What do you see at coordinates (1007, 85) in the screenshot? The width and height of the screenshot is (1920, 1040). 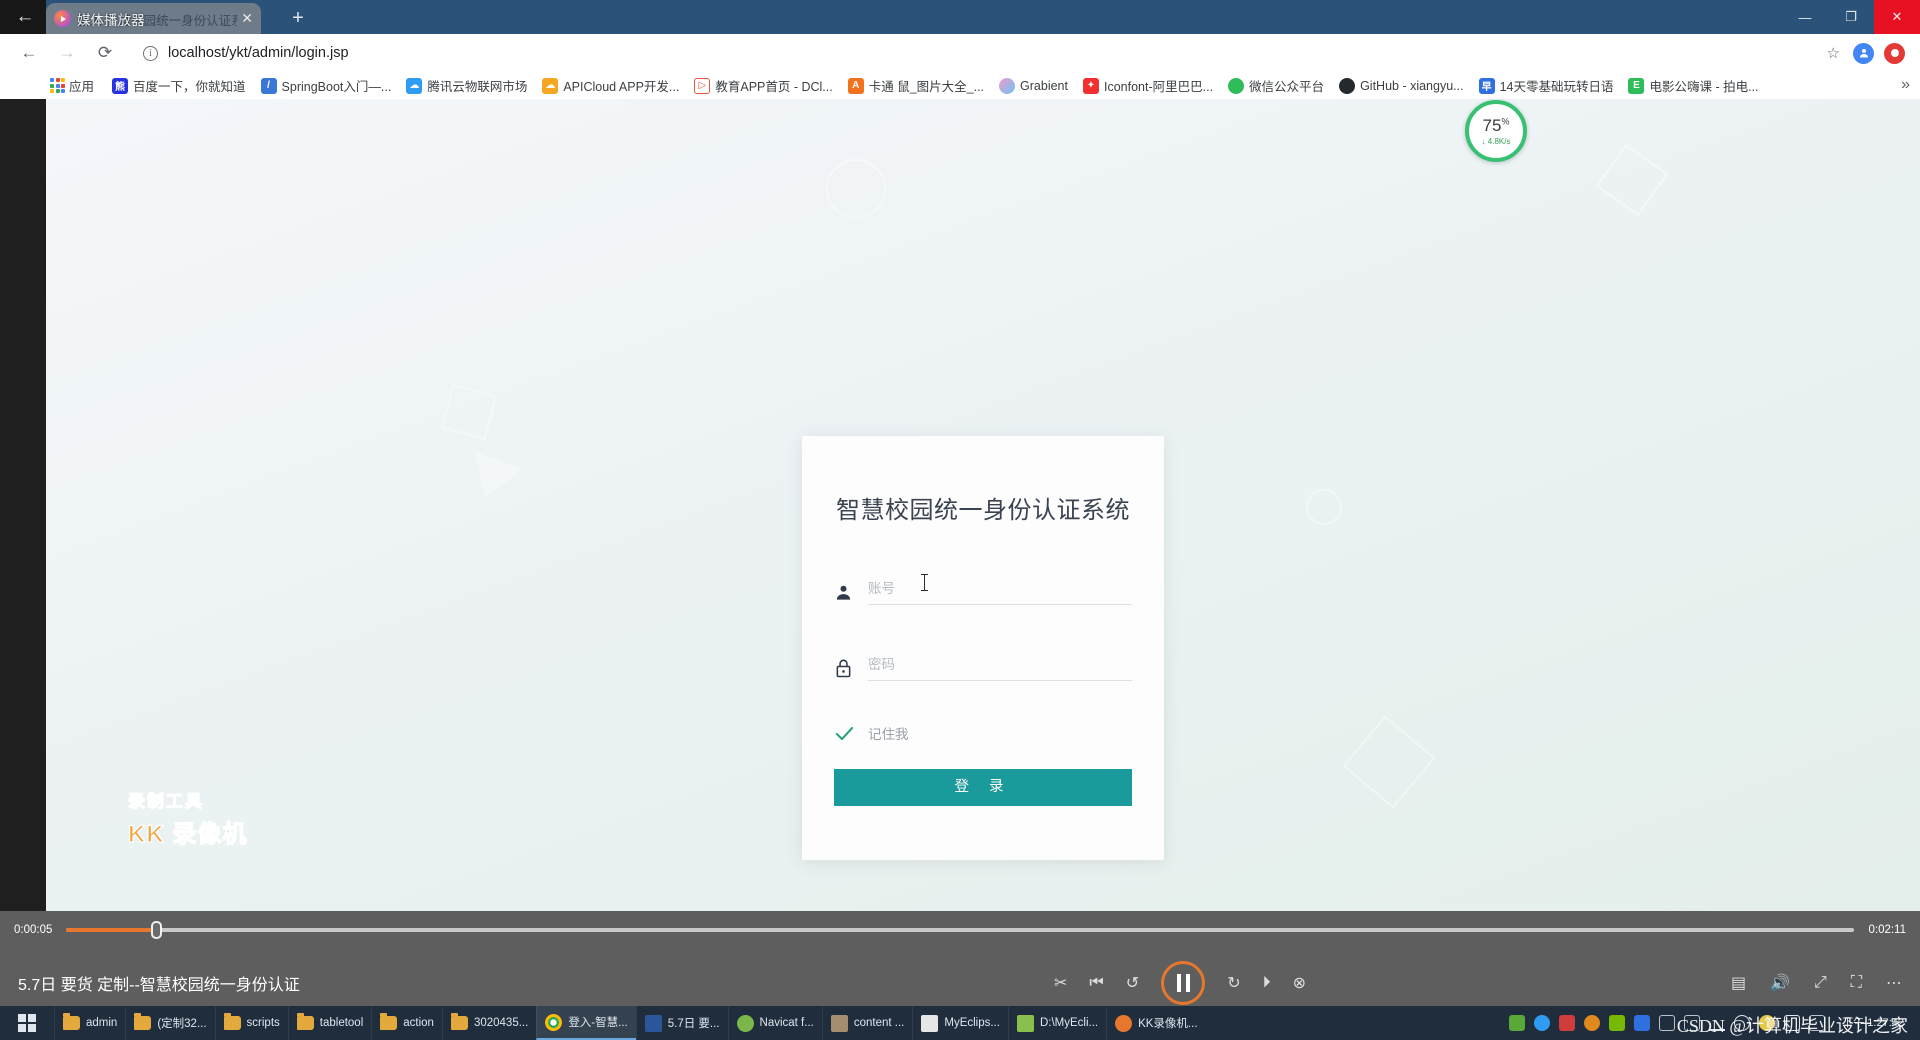 I see `grabient-icon` at bounding box center [1007, 85].